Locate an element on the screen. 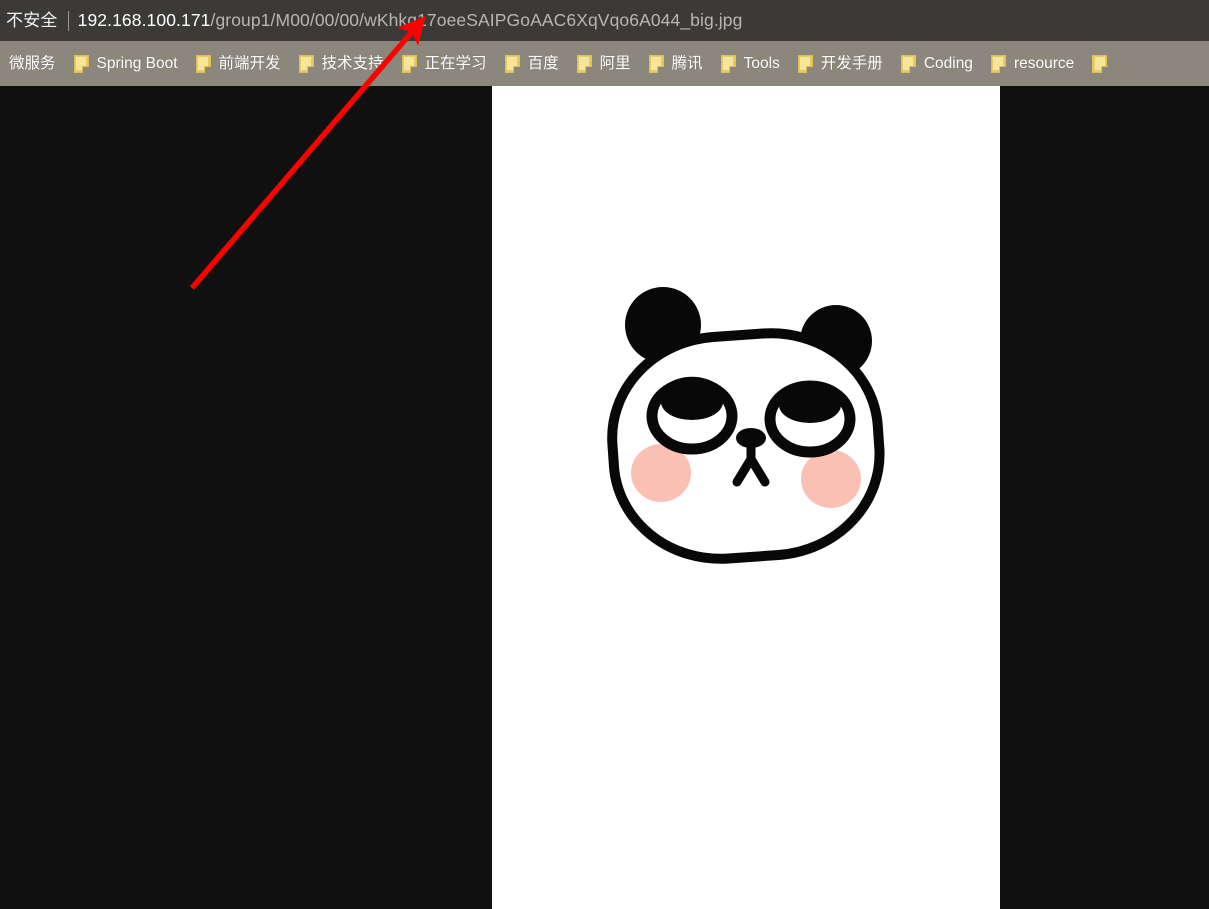 This screenshot has width=1209, height=909. bookmark-item: 开发手册 is located at coordinates (840, 63).